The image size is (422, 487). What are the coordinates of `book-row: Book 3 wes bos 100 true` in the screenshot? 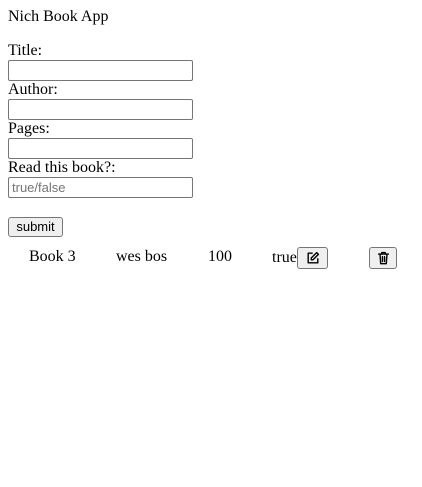 It's located at (211, 257).